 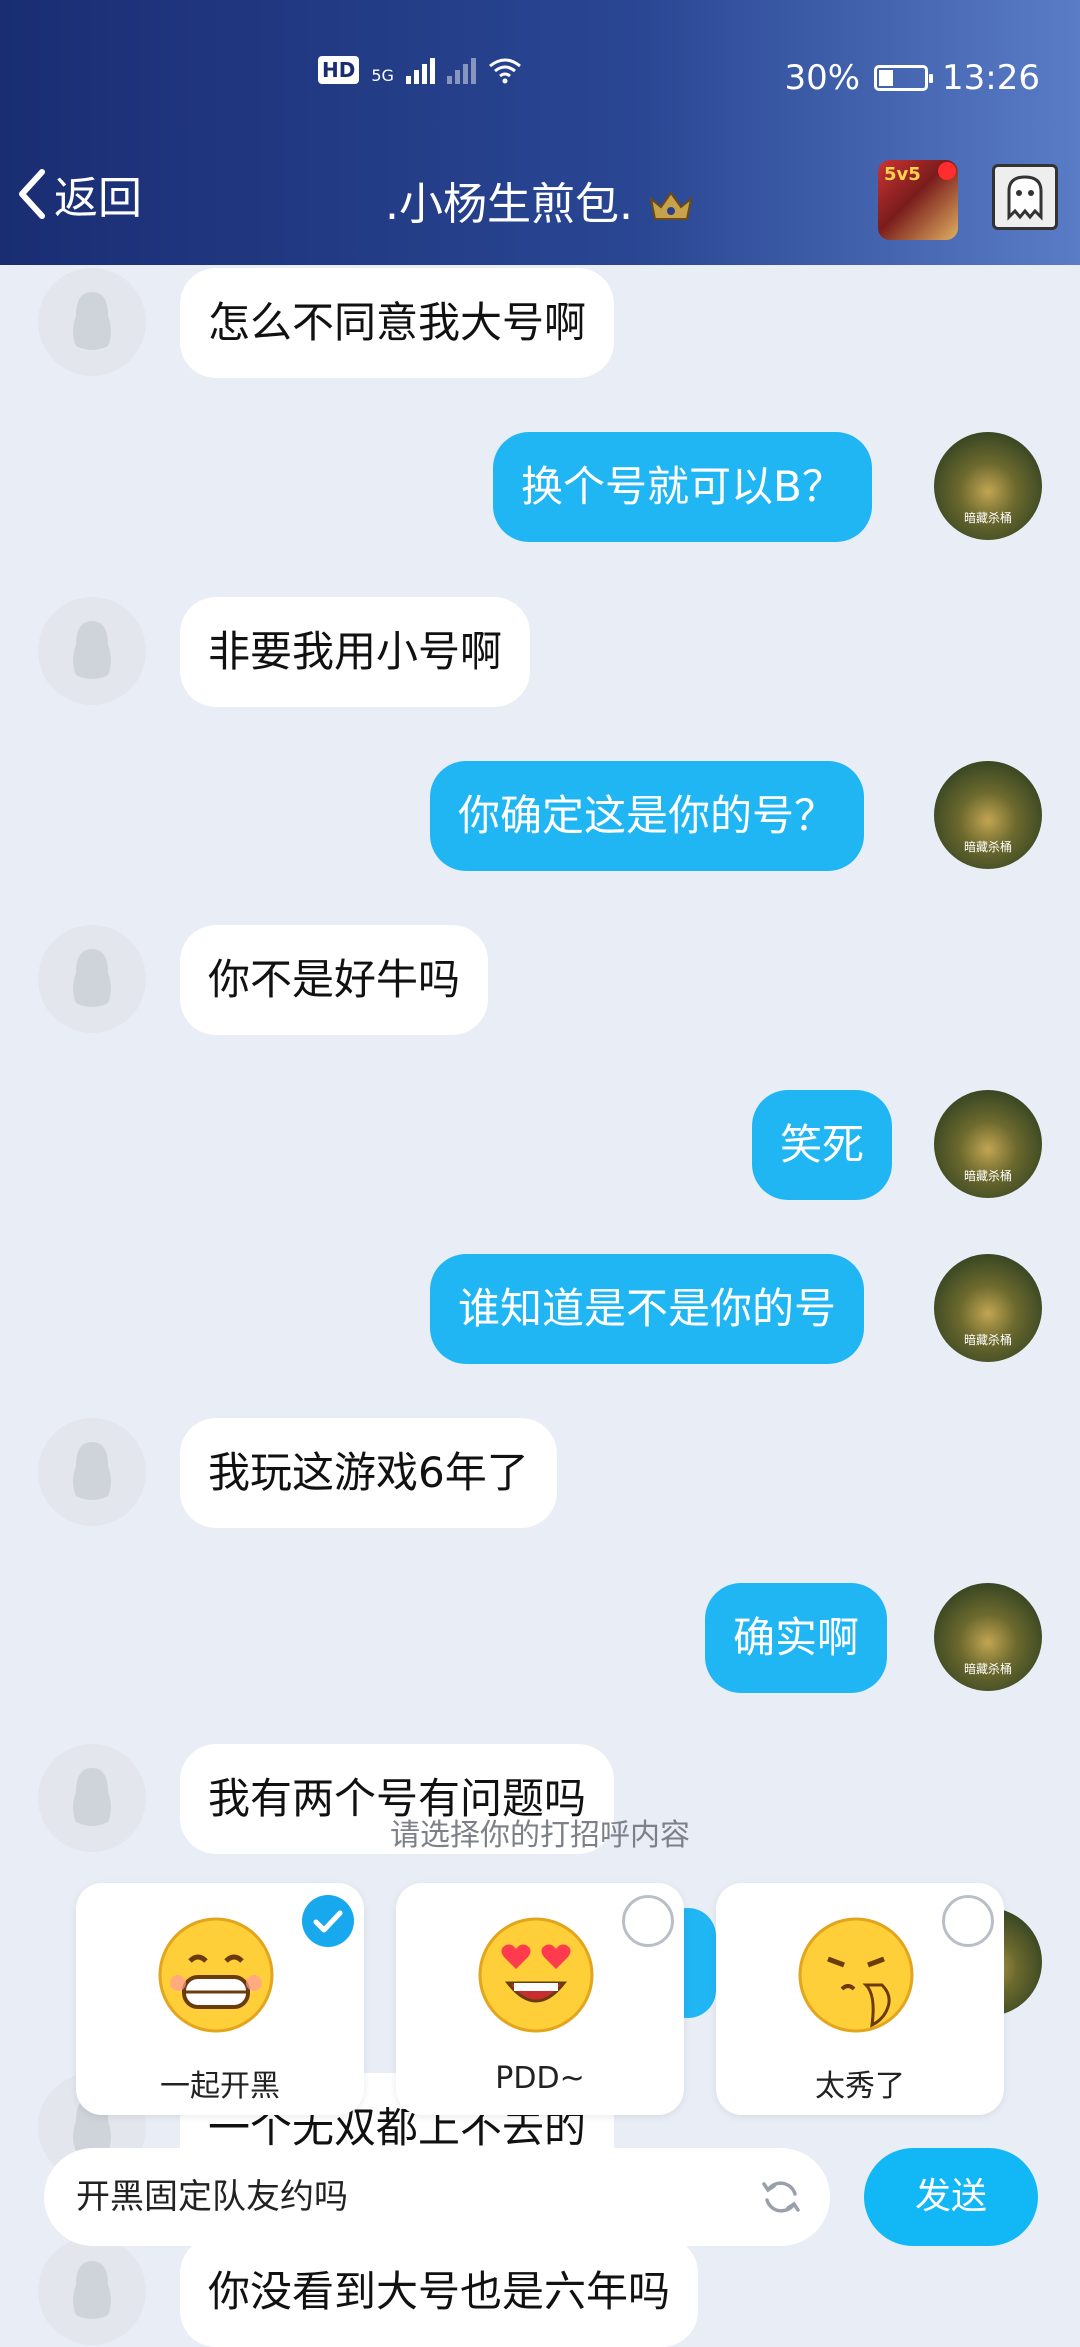 What do you see at coordinates (781, 2197) in the screenshot?
I see `refresh-icon` at bounding box center [781, 2197].